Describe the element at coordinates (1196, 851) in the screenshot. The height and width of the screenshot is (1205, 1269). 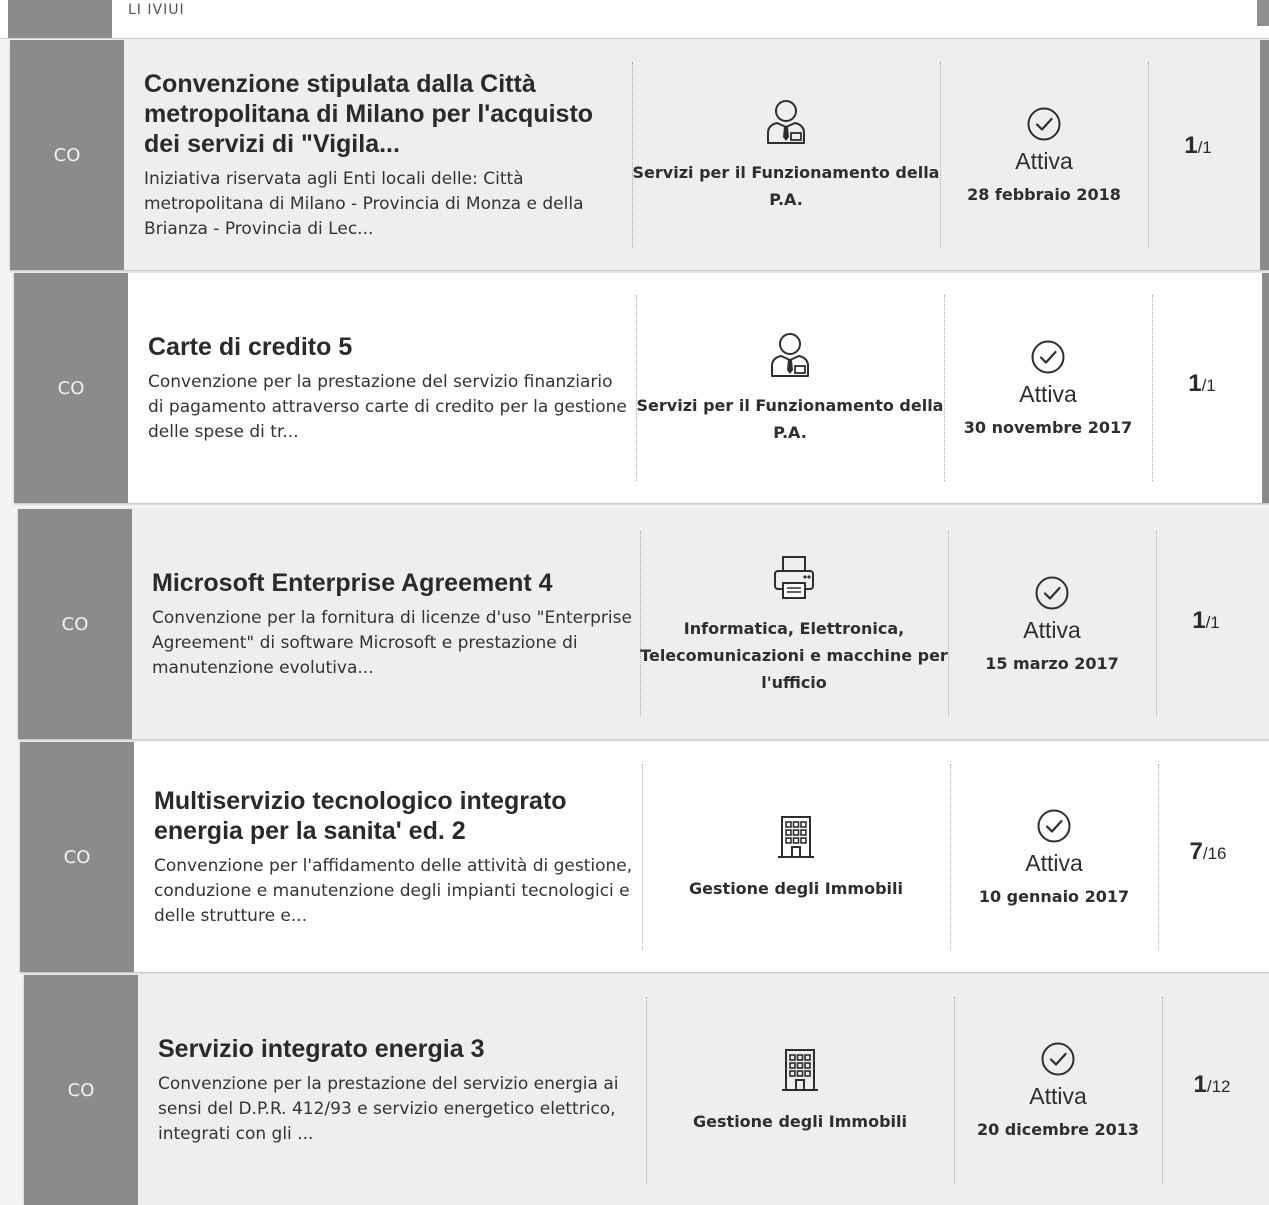
I see `lots-count-current: 7` at that location.